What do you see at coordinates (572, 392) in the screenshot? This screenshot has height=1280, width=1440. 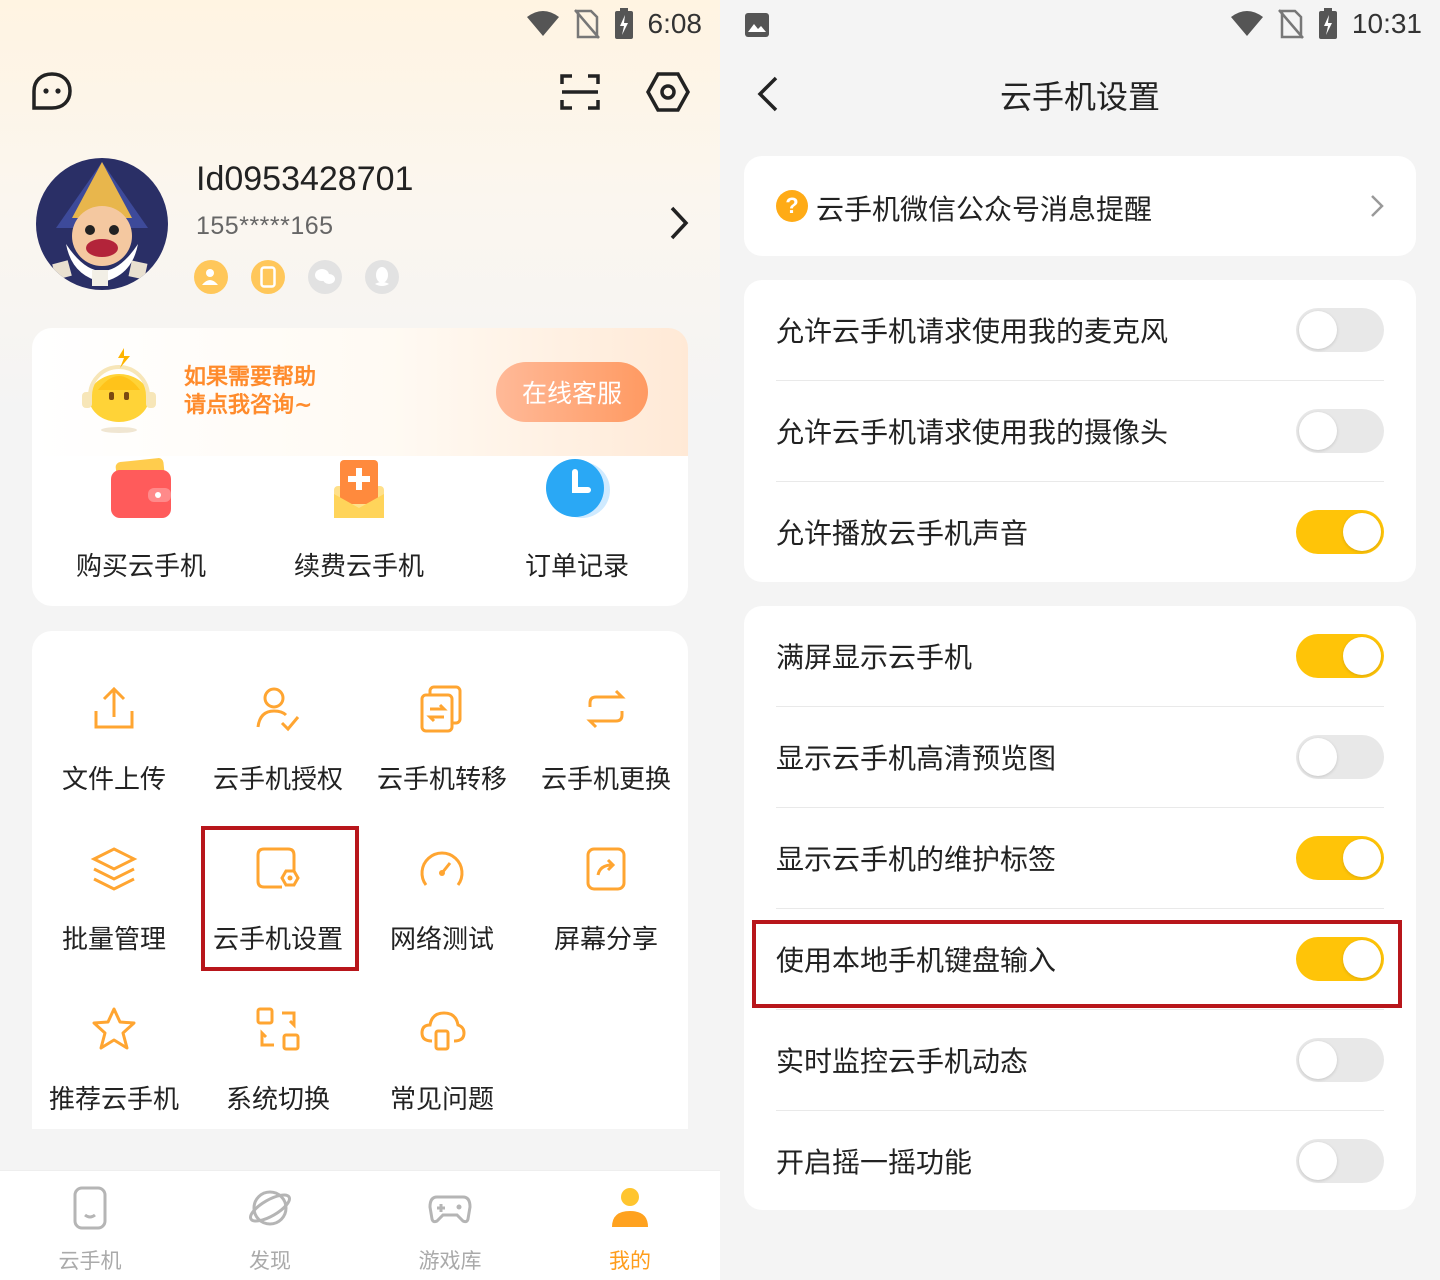 I see `online-support-button: 在线客服` at bounding box center [572, 392].